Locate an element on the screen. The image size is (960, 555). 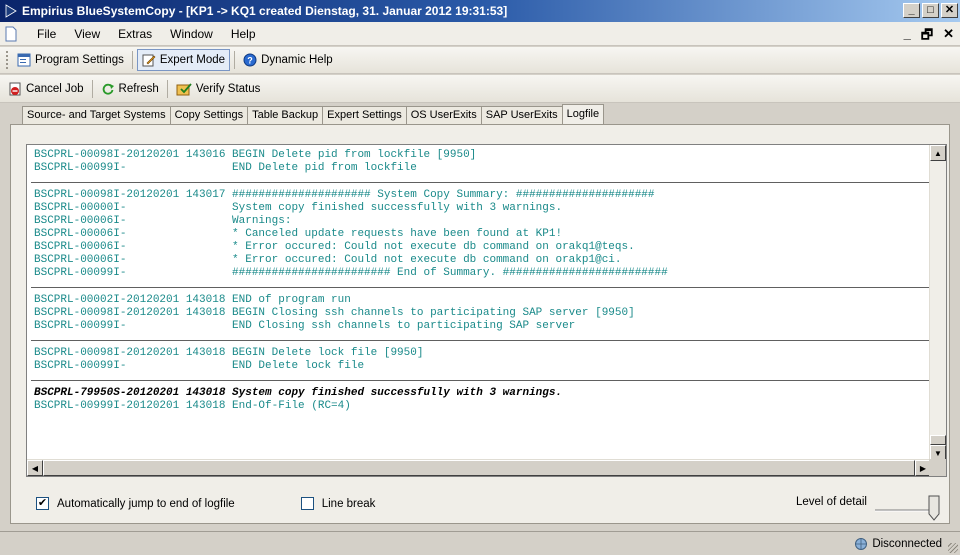
refresh-button: Refresh is located at coordinates (130, 89).